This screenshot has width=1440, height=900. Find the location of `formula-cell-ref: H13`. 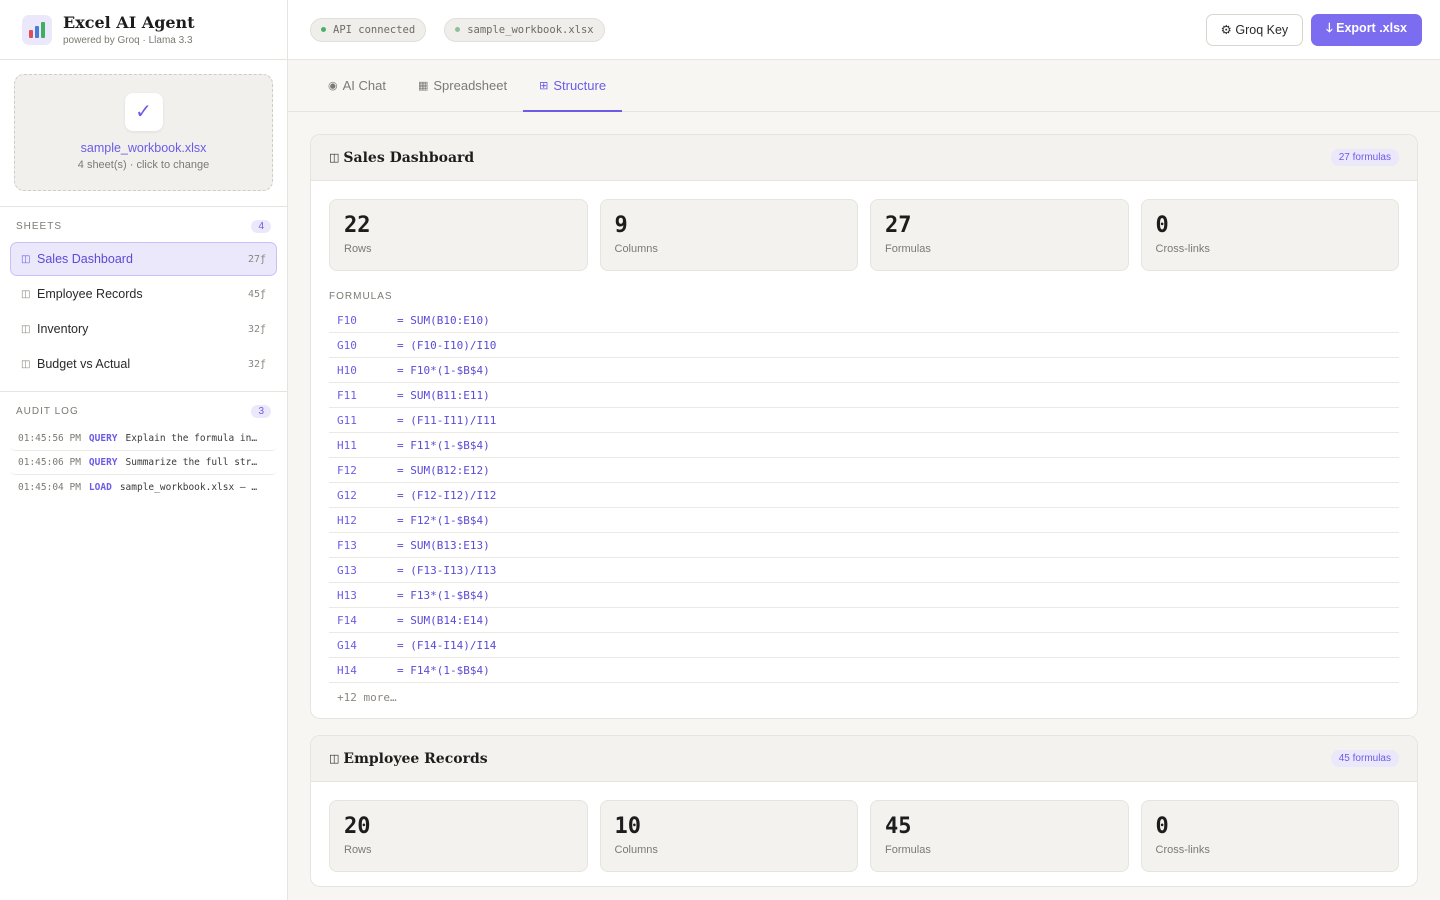

formula-cell-ref: H13 is located at coordinates (347, 595).